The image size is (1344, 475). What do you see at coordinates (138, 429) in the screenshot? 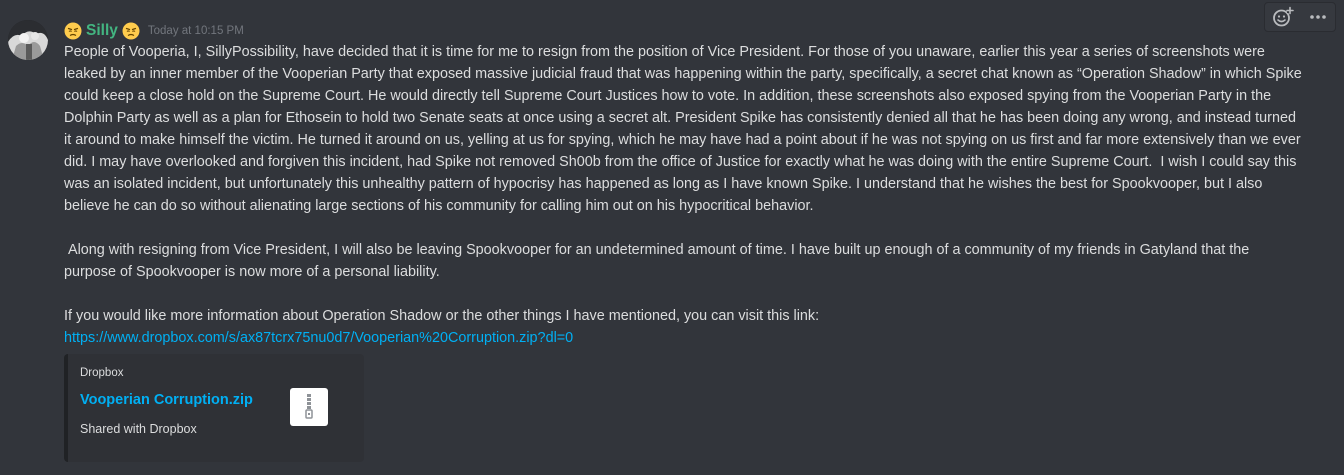
I see `embed-description: Shared with Dropbox` at bounding box center [138, 429].